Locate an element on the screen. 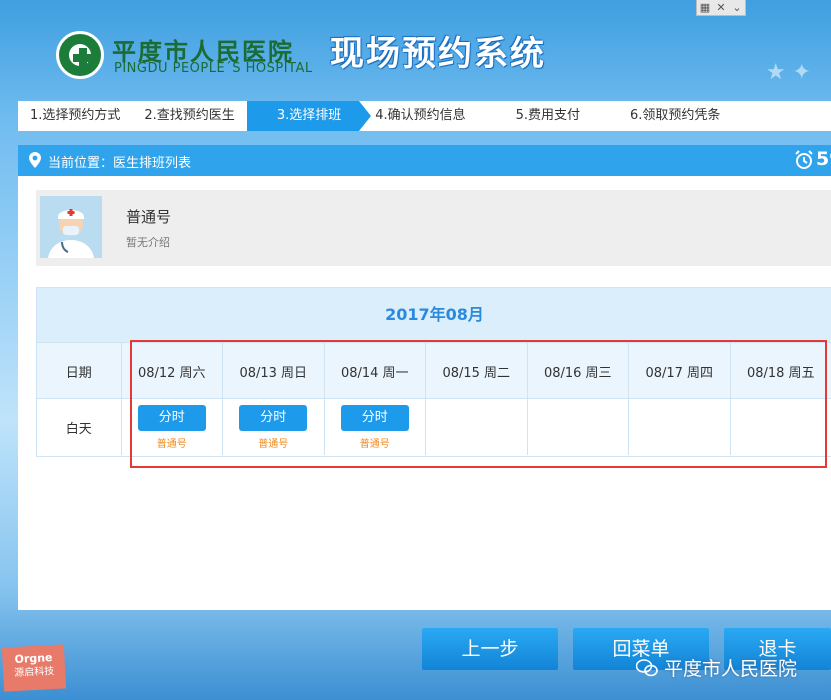 The height and width of the screenshot is (700, 831). date-cell: 08/18 周五 is located at coordinates (781, 371).